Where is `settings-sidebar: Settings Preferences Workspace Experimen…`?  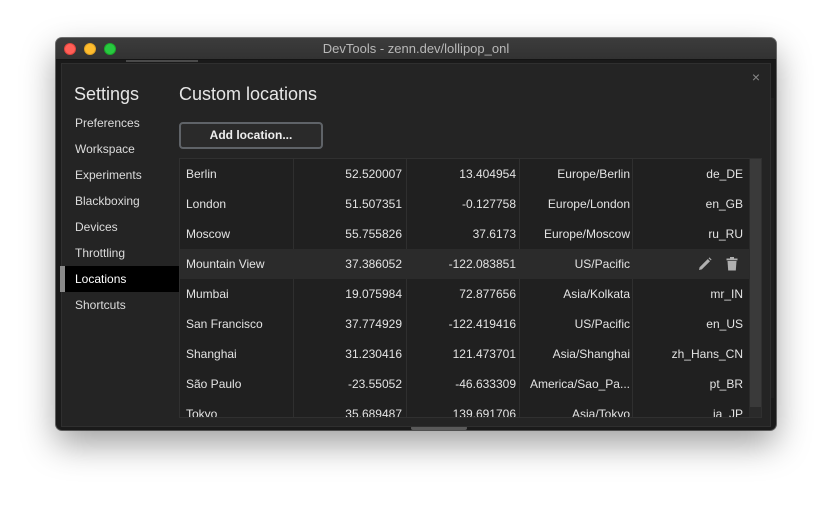
settings-sidebar: Settings Preferences Workspace Experimen… is located at coordinates (119, 245).